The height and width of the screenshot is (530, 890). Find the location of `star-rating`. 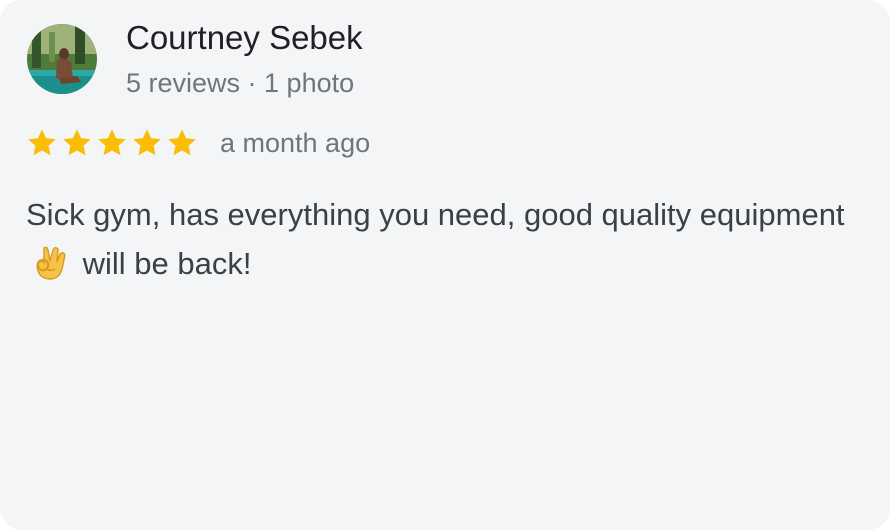

star-rating is located at coordinates (112, 143).